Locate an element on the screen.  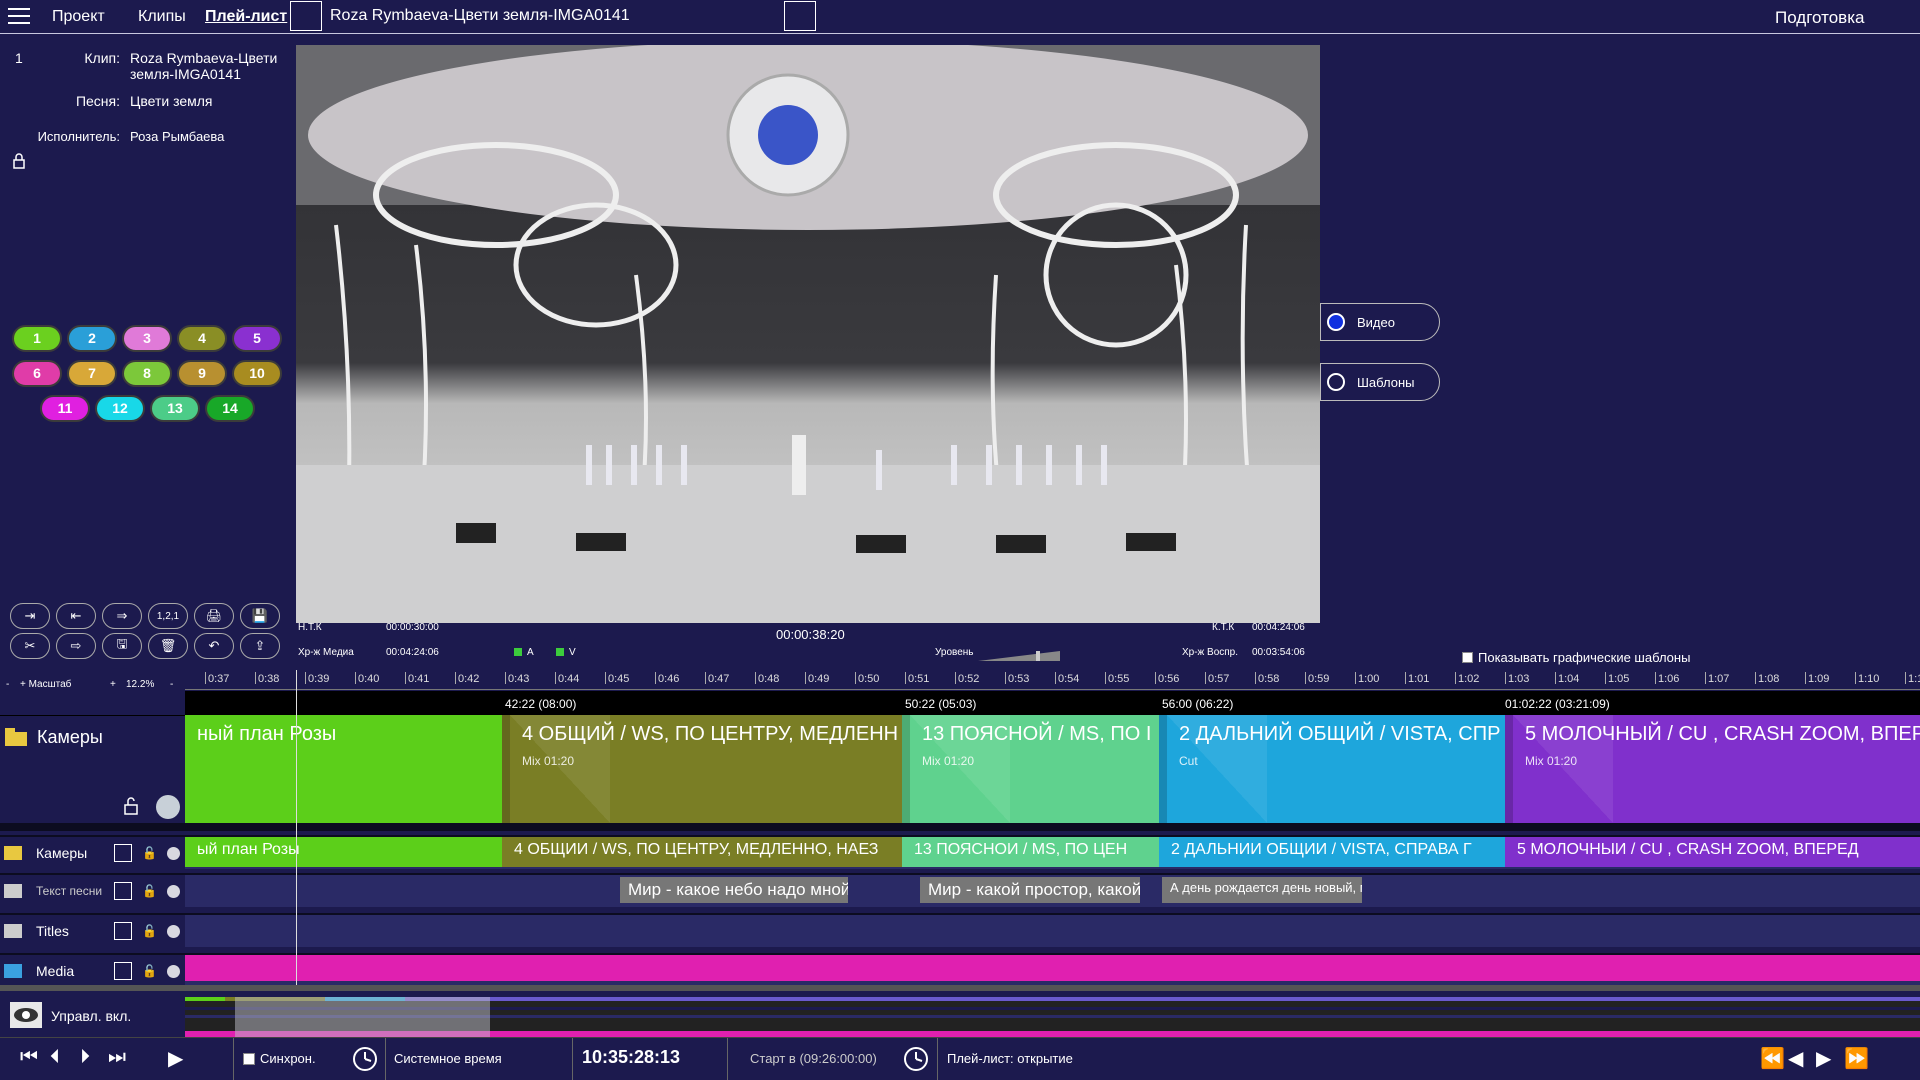
menu-clips: Клипы is located at coordinates (162, 17).